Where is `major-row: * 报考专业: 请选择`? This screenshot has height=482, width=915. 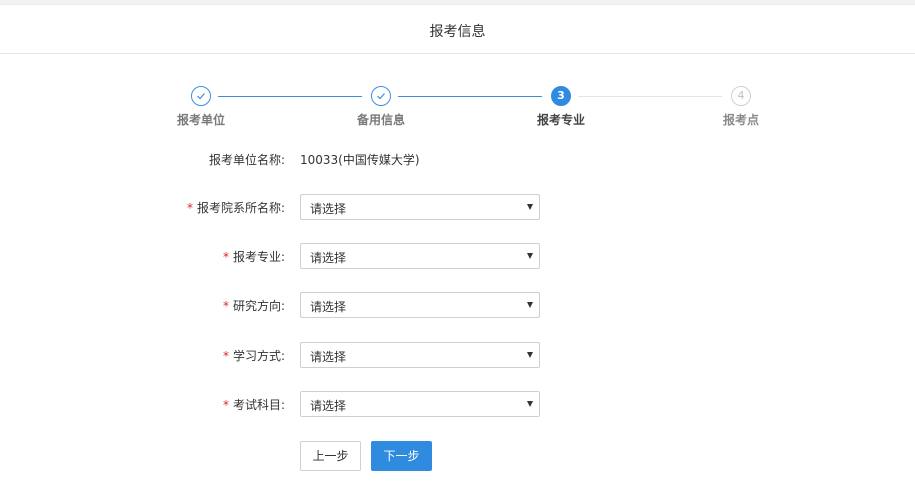 major-row: * 报考专业: 请选择 is located at coordinates (457, 256).